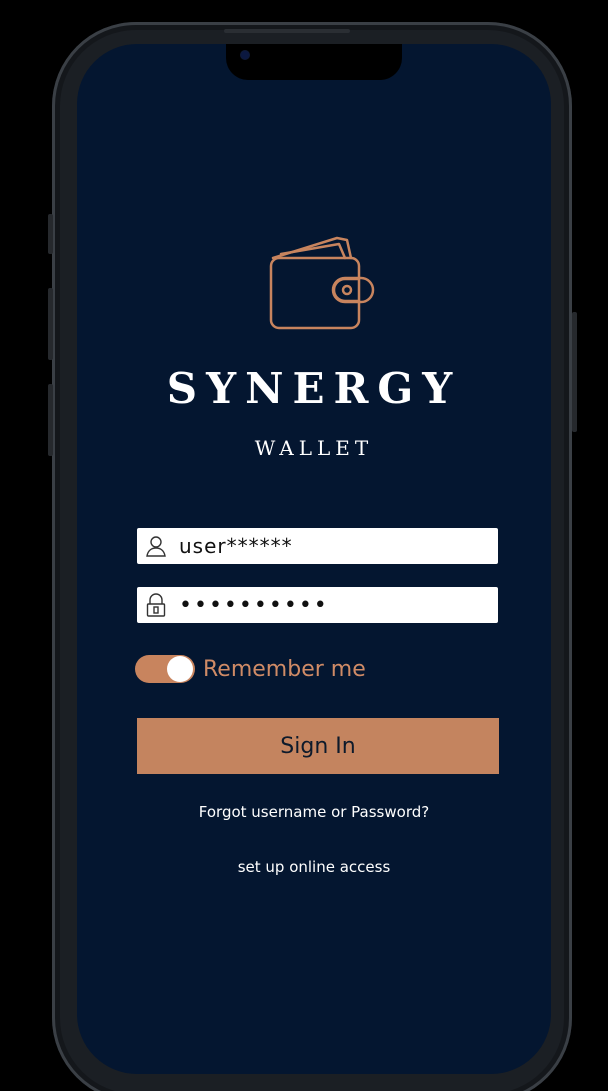  Describe the element at coordinates (287, 31) in the screenshot. I see `speaker-grille` at that location.